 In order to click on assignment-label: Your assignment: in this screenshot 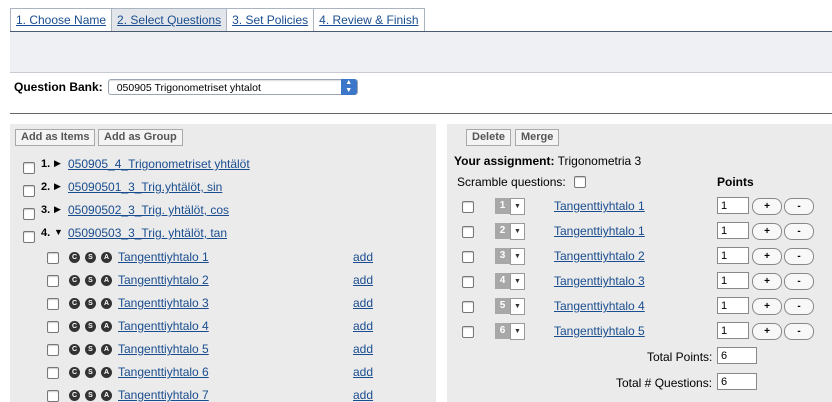, I will do `click(504, 161)`.